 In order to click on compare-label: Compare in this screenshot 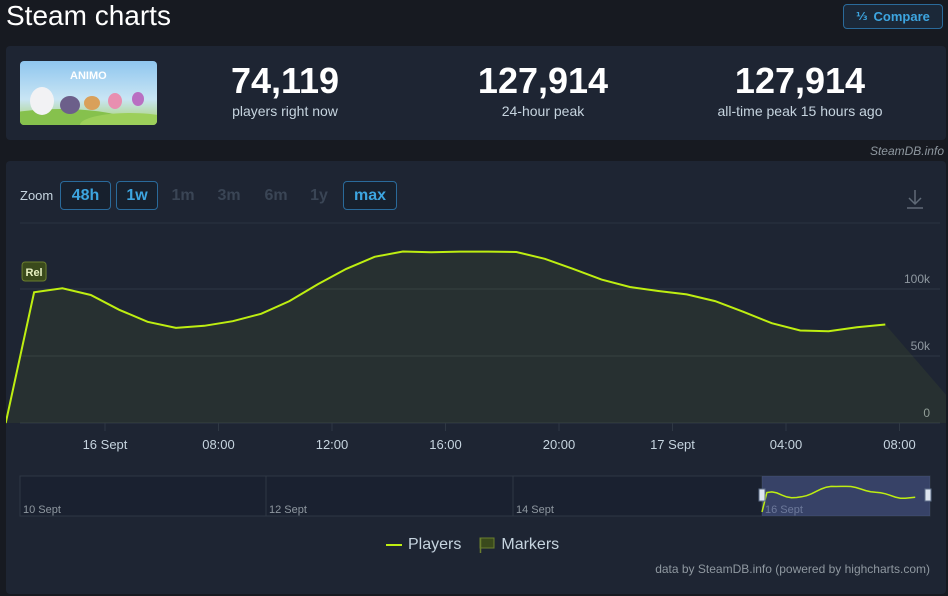, I will do `click(901, 16)`.